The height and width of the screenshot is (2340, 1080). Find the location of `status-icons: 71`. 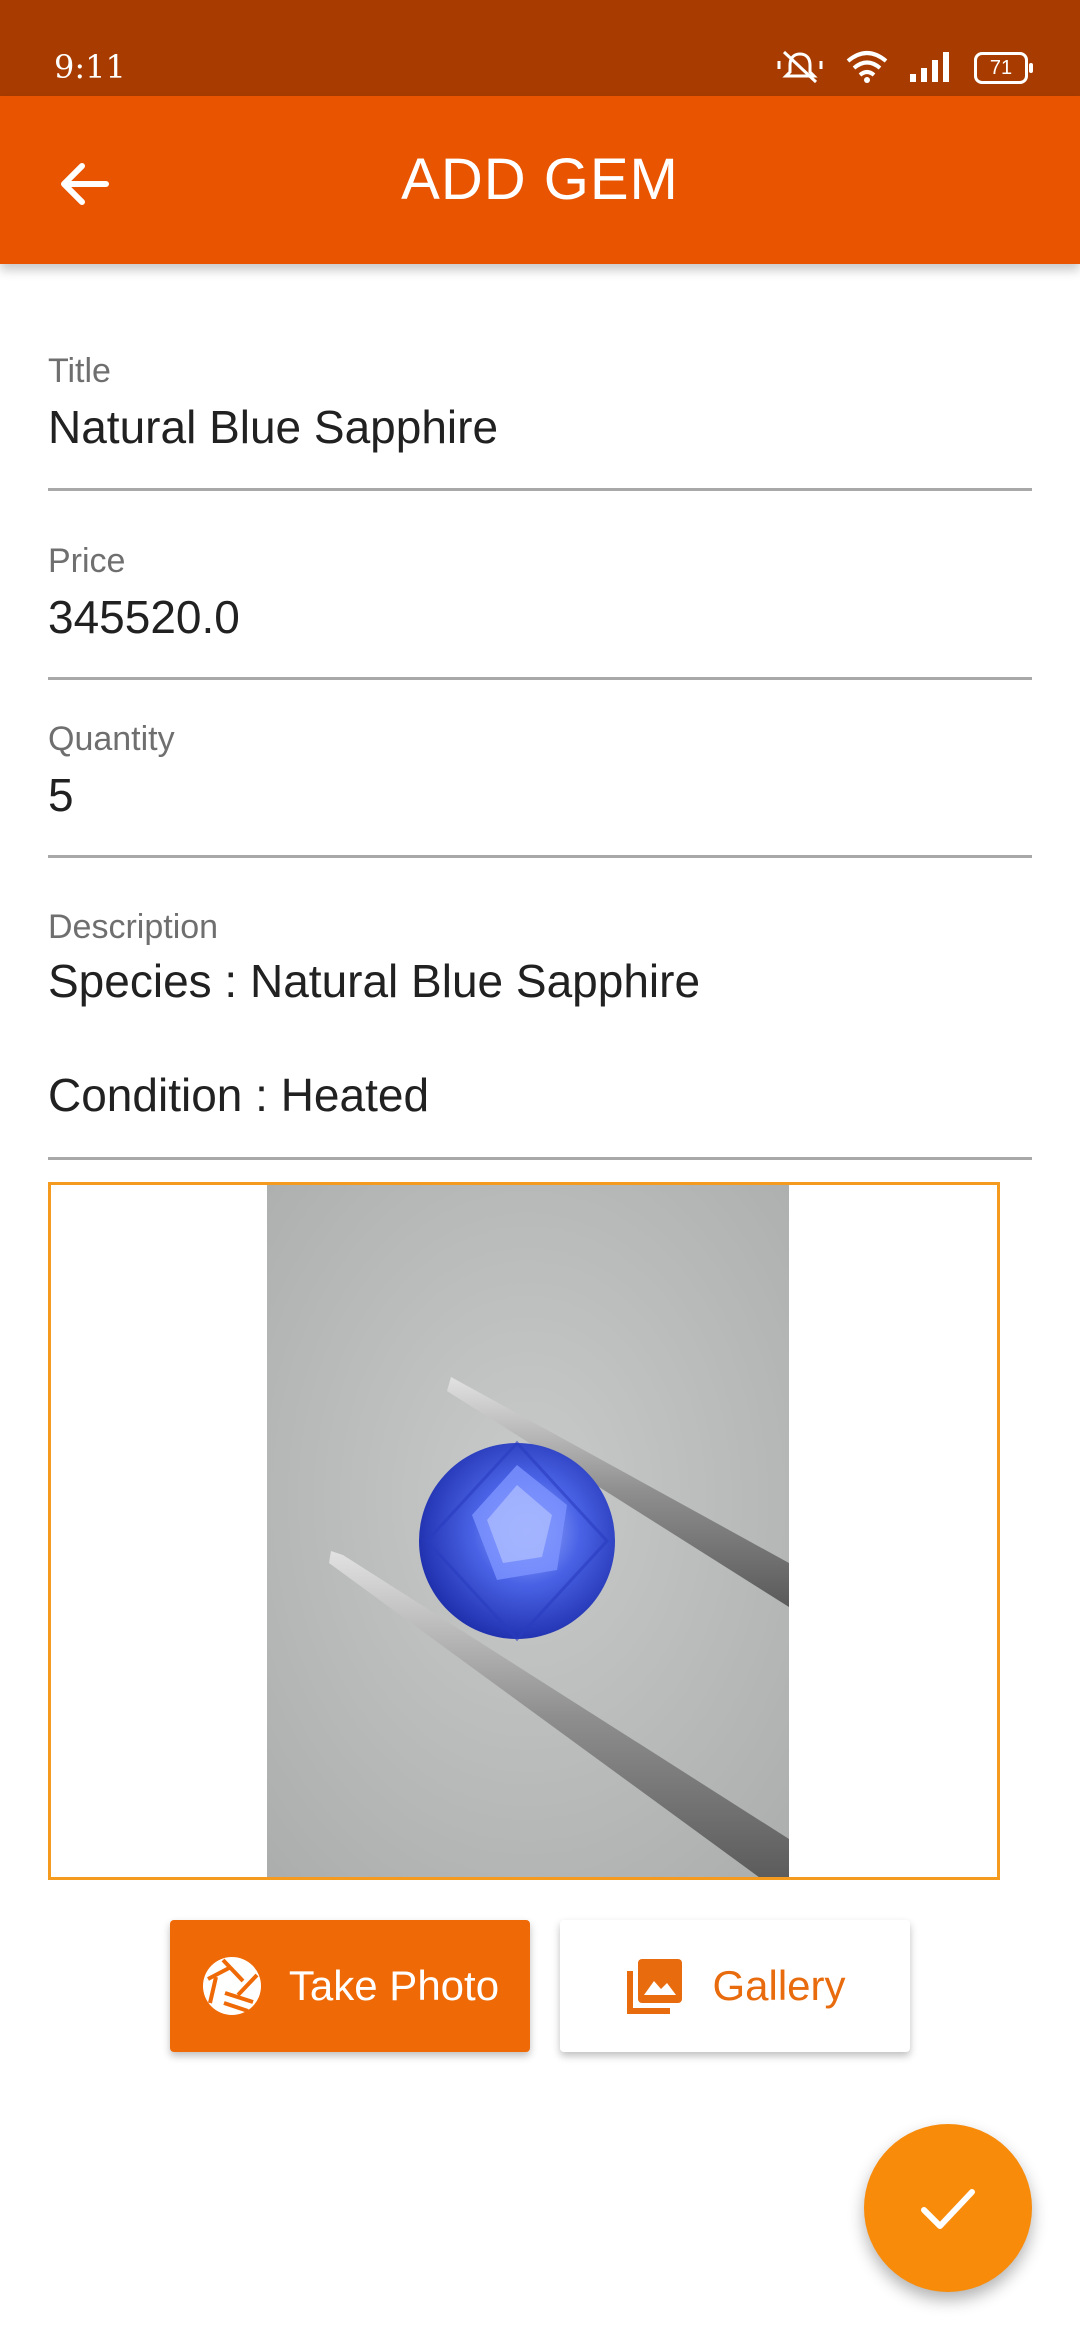

status-icons: 71 is located at coordinates (904, 68).